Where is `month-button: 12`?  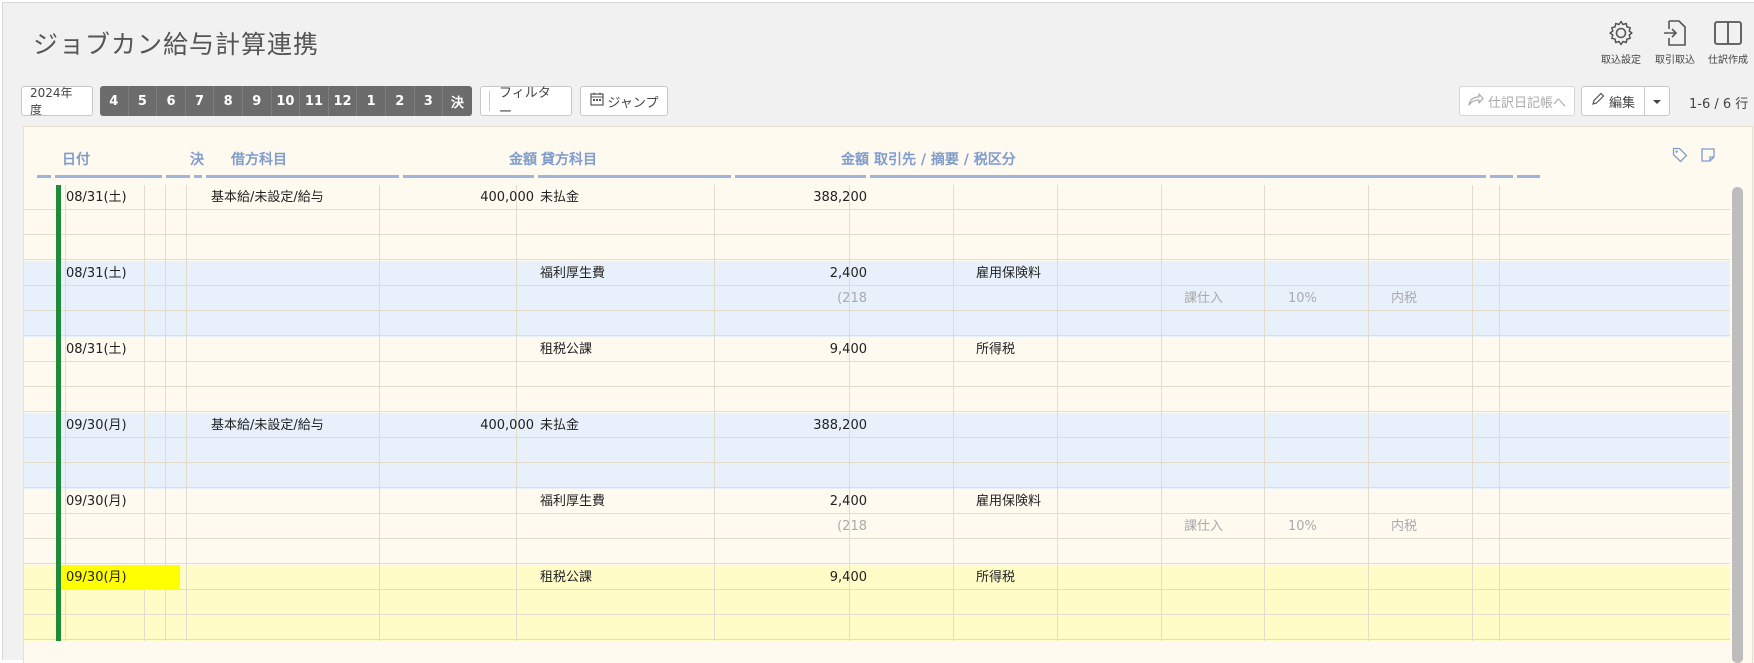 month-button: 12 is located at coordinates (343, 101).